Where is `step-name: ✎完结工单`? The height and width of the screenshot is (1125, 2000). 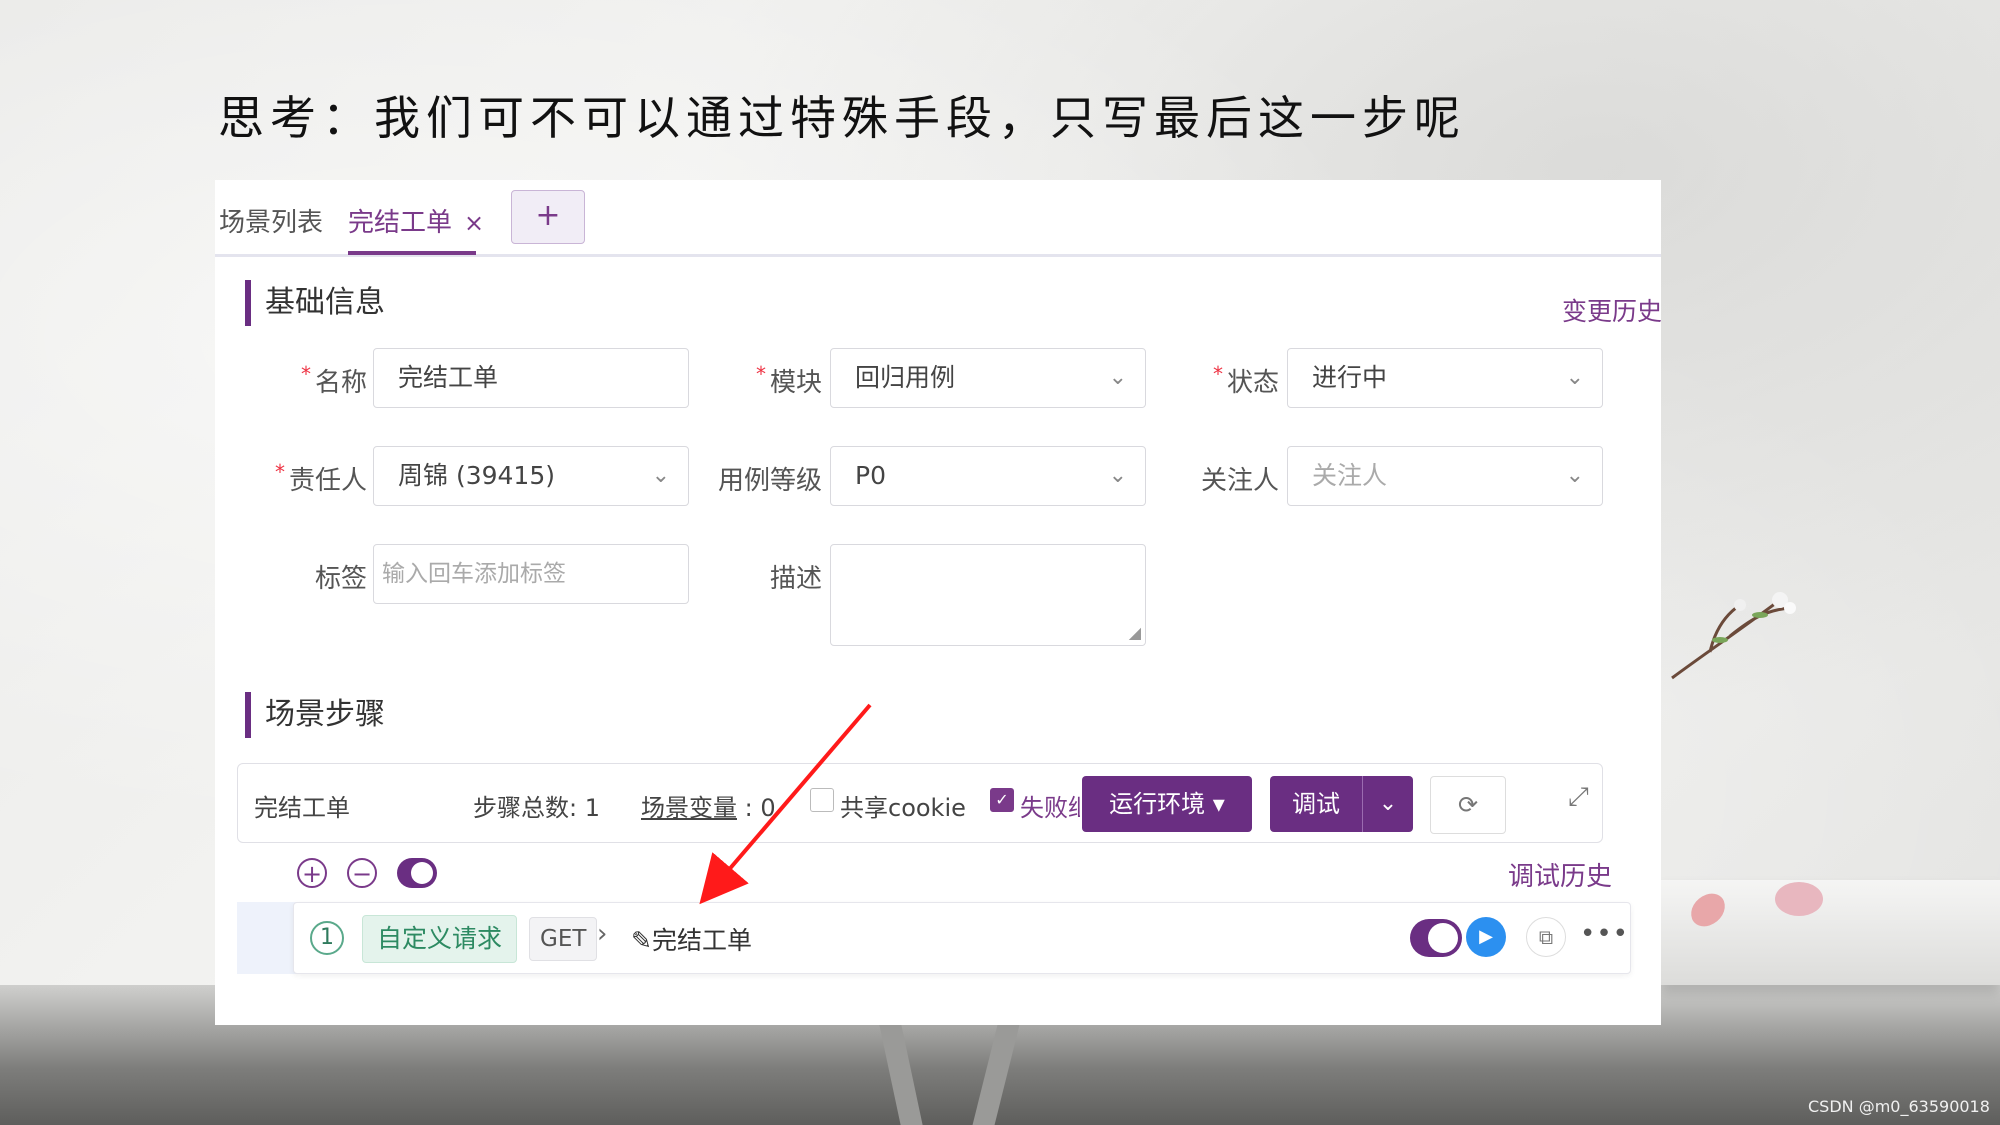
step-name: ✎完结工单 is located at coordinates (691, 939).